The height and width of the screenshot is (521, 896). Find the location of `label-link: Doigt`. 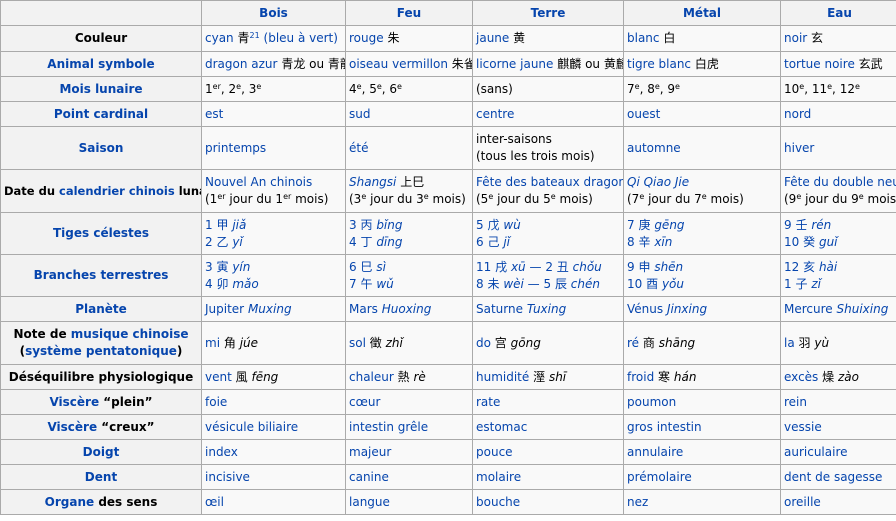

label-link: Doigt is located at coordinates (101, 452).